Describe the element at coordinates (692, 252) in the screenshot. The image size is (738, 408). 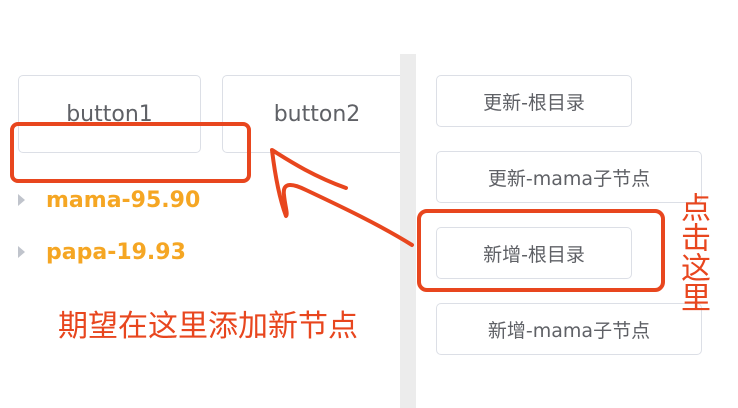
I see `click-here-annotation-text: 点击这里` at that location.